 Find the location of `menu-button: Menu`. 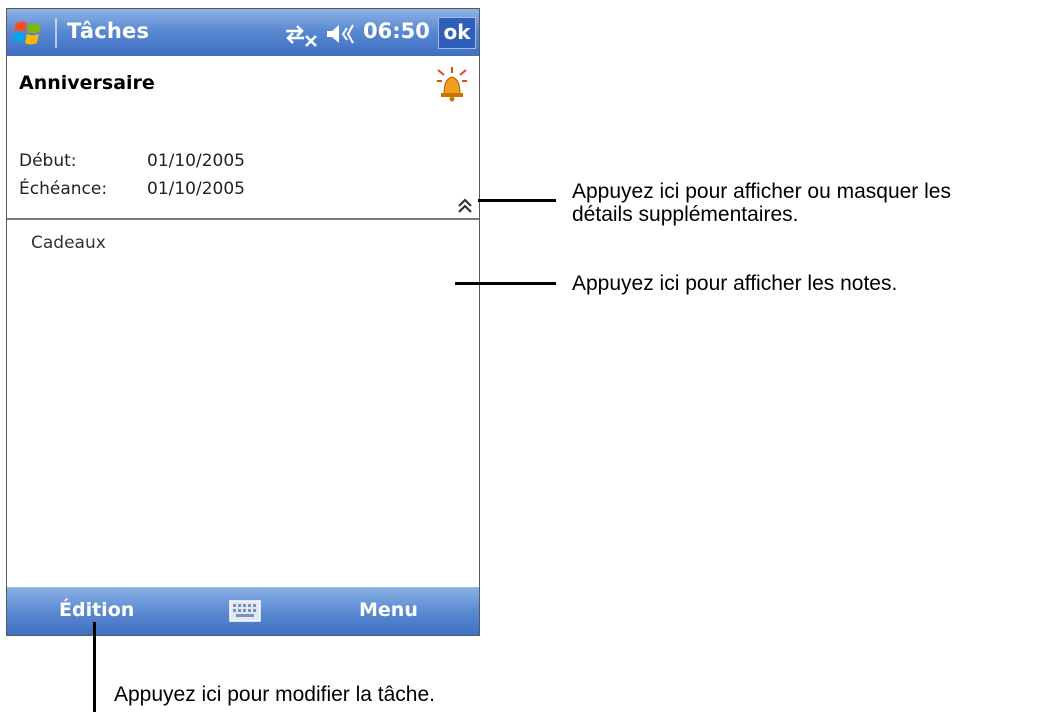

menu-button: Menu is located at coordinates (388, 610).